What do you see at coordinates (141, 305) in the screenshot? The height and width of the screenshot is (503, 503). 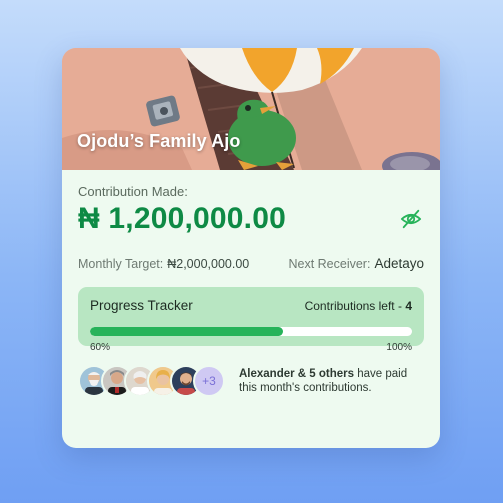 I see `tracker-title: Progress Tracker` at bounding box center [141, 305].